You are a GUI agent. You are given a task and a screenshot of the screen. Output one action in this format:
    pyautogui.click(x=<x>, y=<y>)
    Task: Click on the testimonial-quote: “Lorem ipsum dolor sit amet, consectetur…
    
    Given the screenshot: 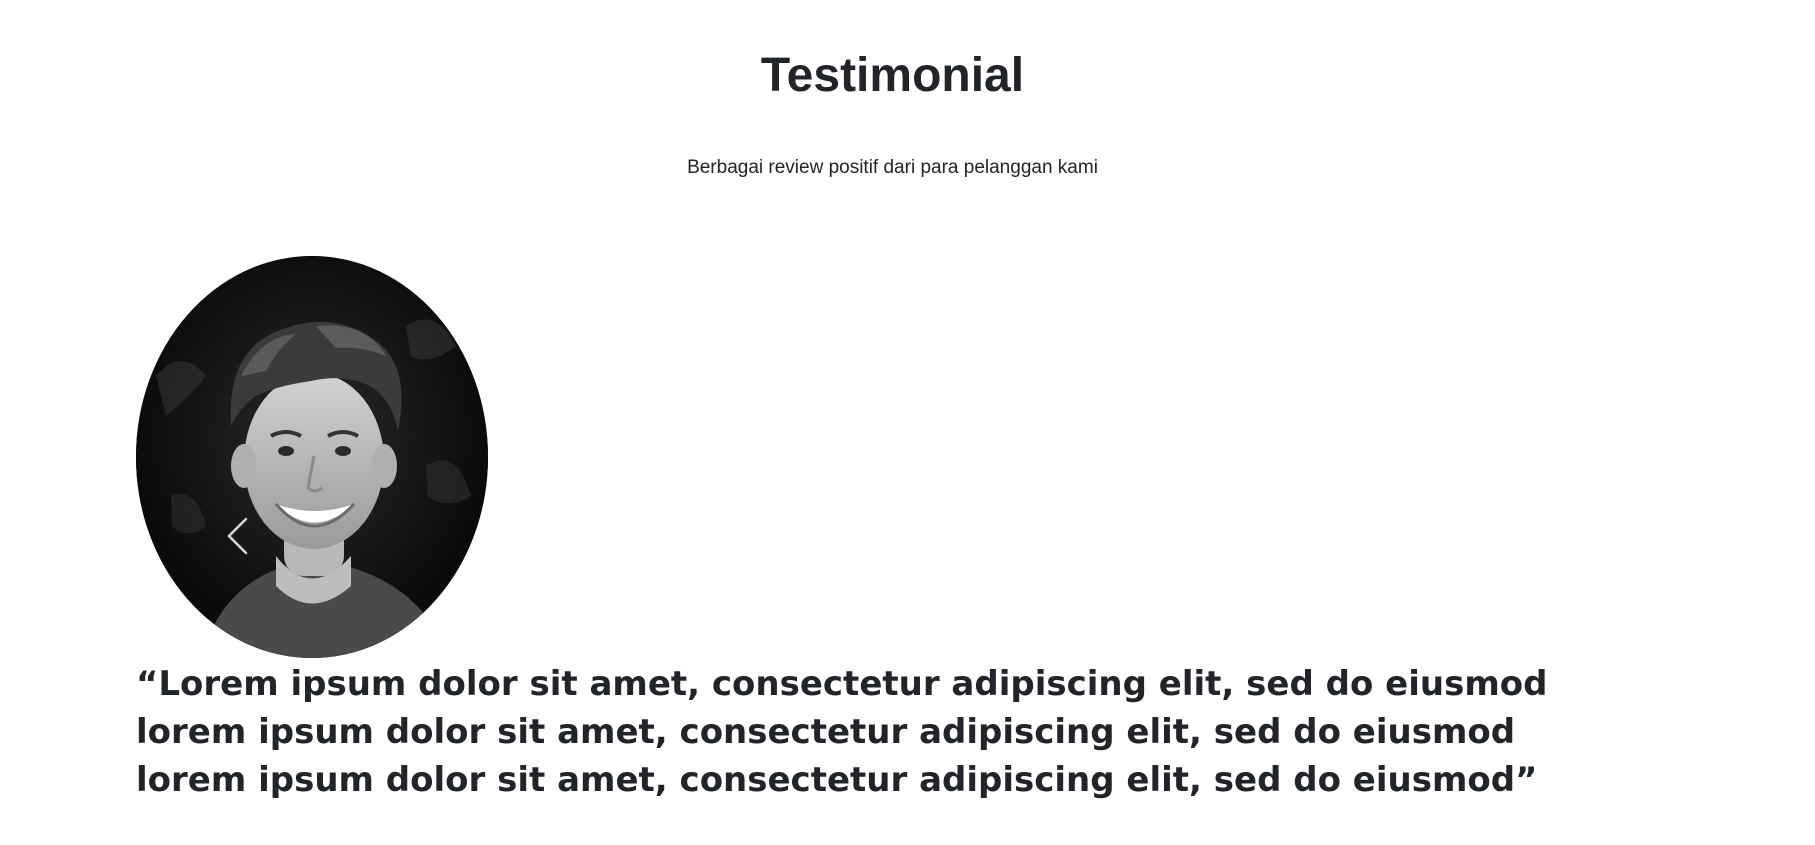 What is the action you would take?
    pyautogui.click(x=842, y=732)
    